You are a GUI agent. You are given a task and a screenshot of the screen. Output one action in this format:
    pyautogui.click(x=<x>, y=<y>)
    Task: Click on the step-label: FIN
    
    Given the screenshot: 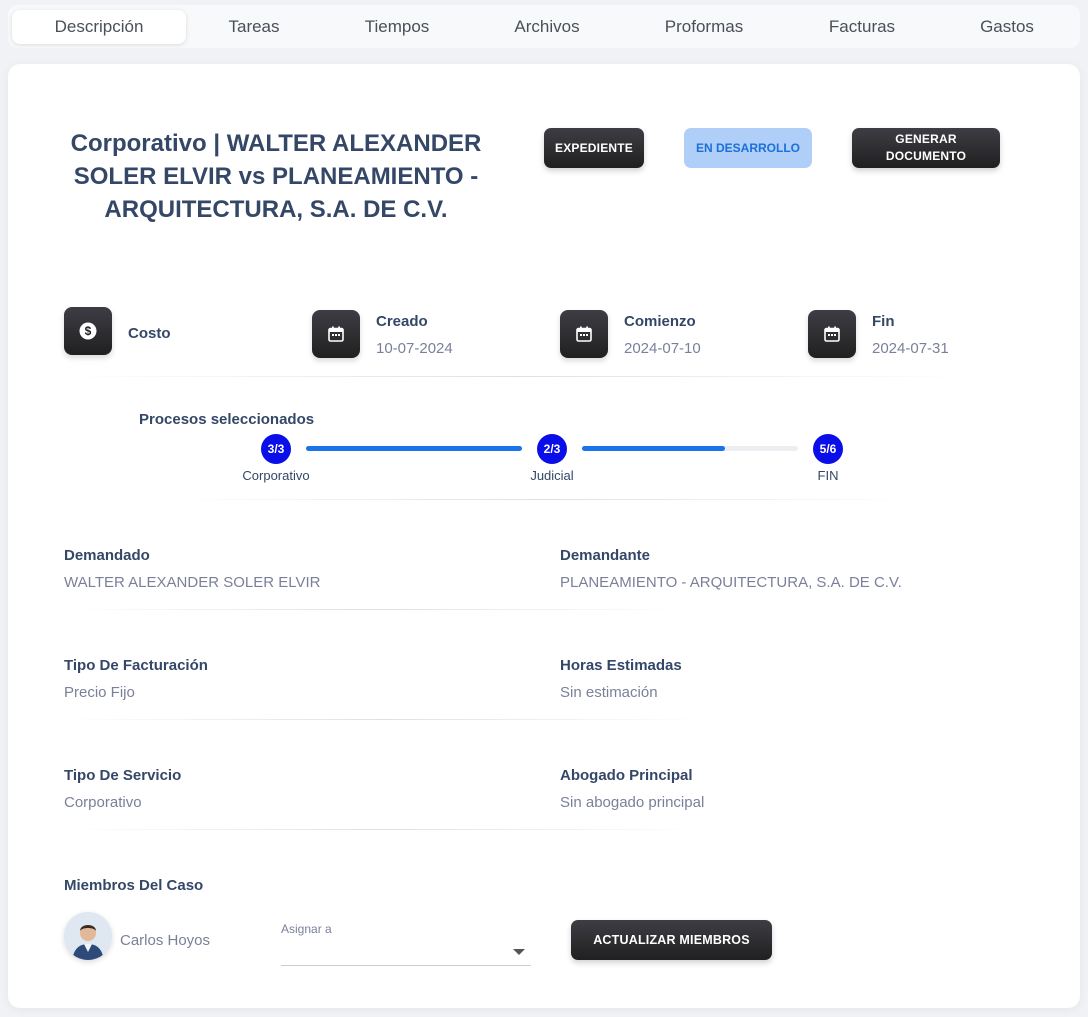 What is the action you would take?
    pyautogui.click(x=828, y=475)
    